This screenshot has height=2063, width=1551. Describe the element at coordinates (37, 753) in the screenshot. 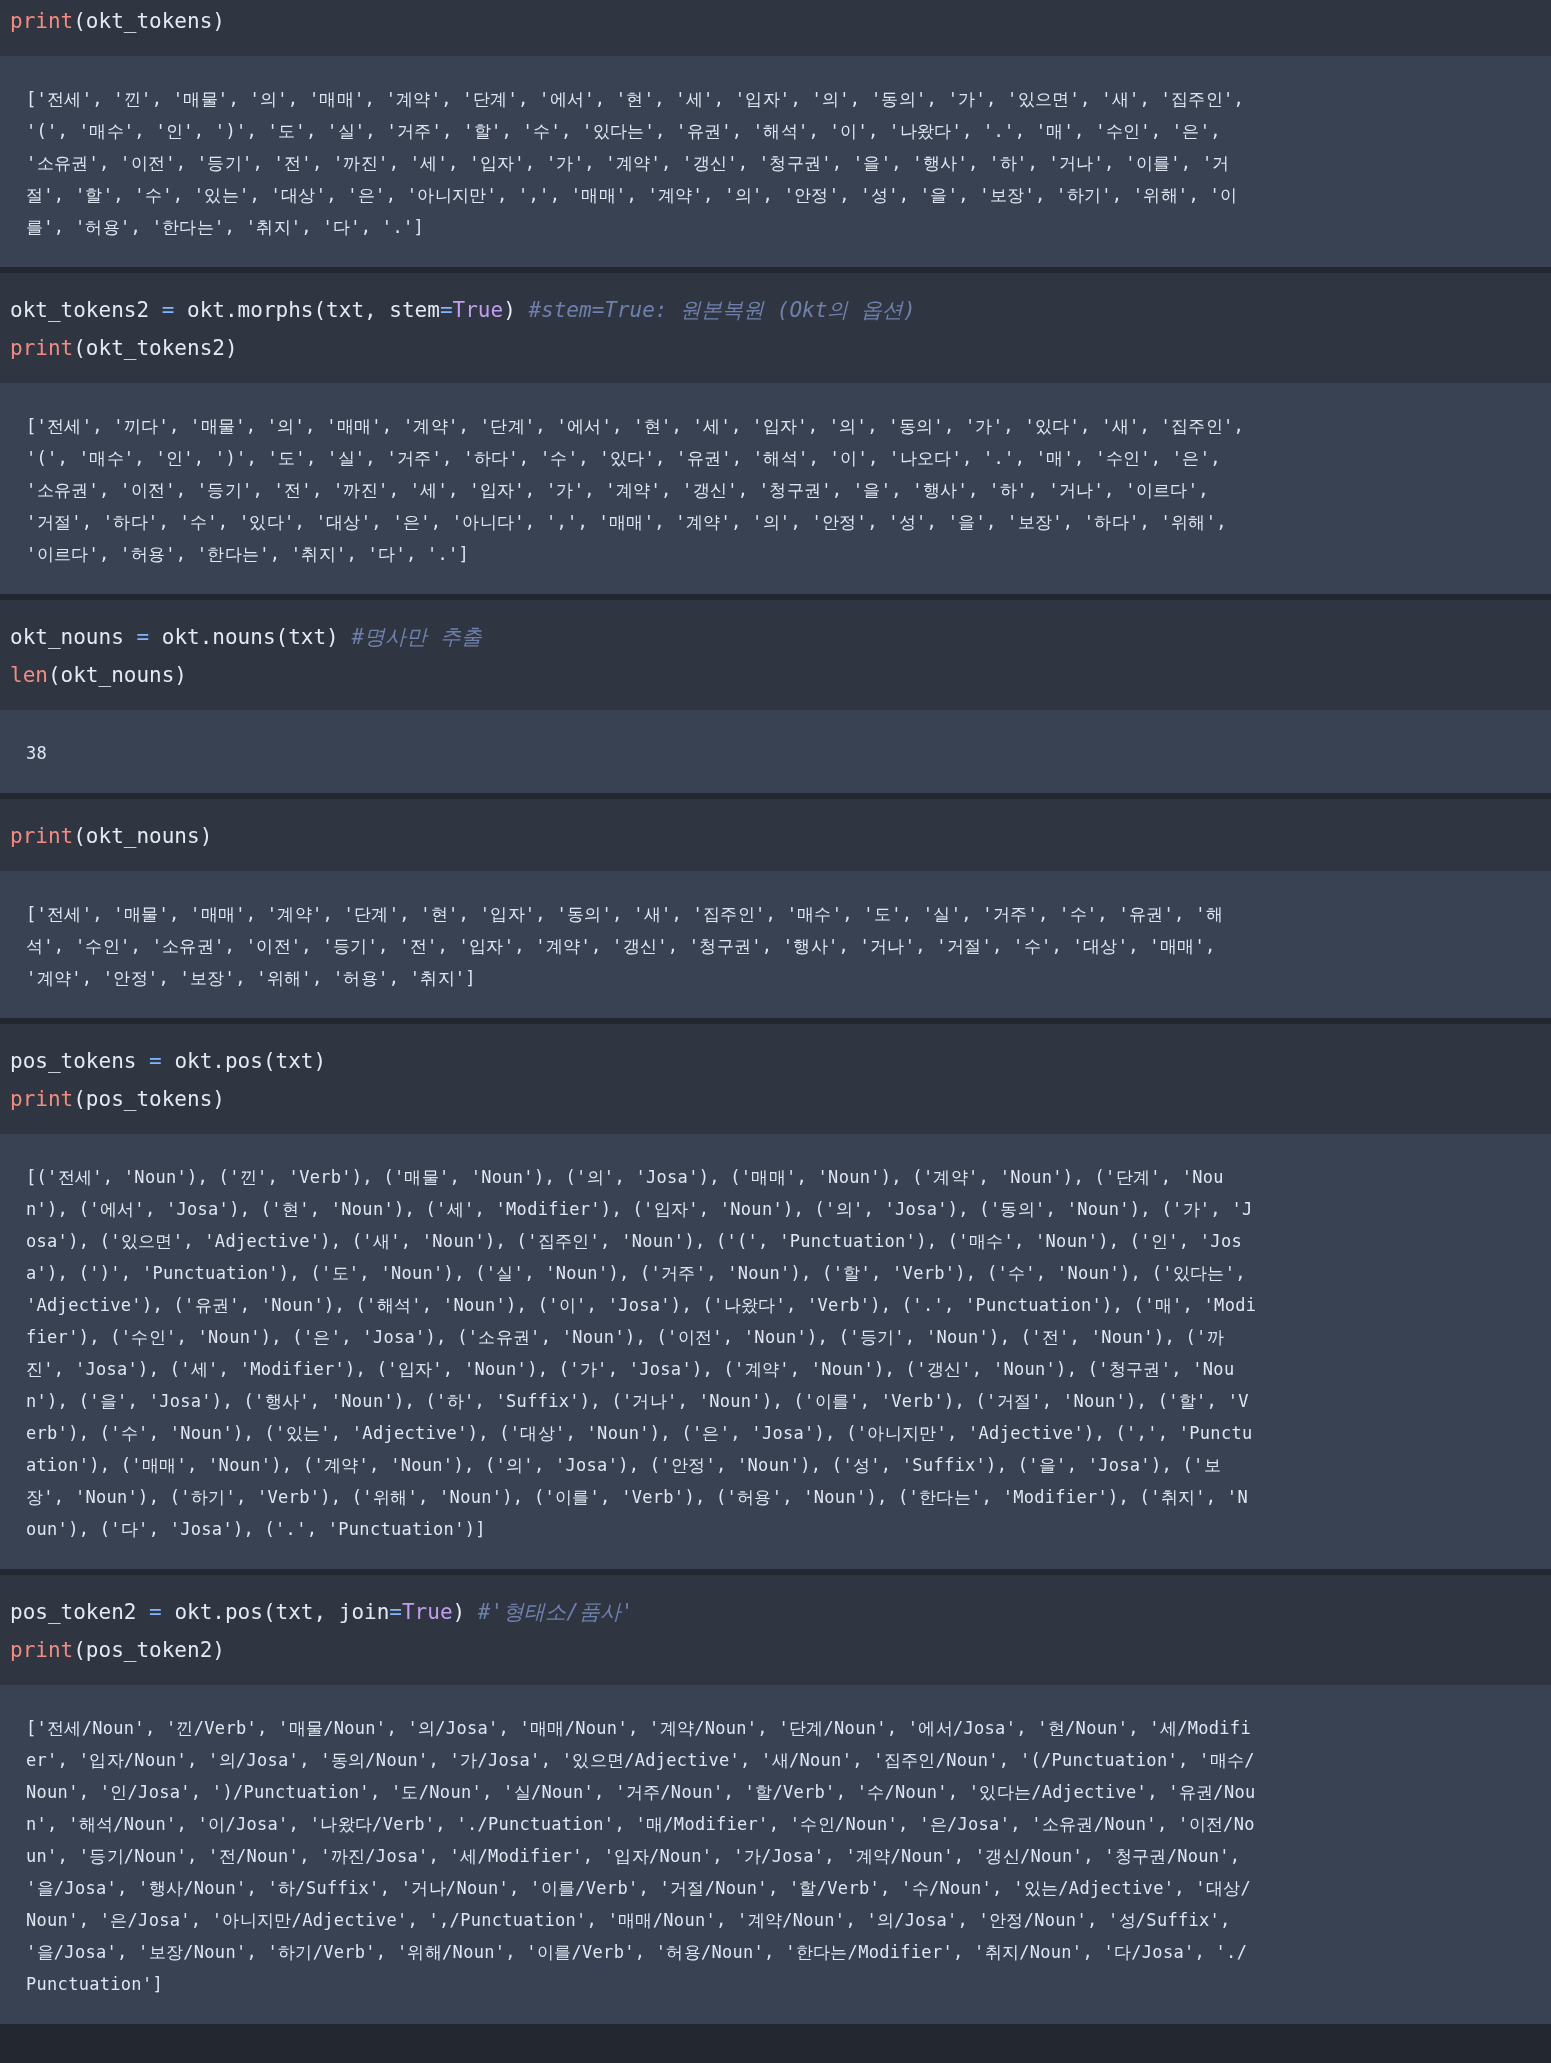

I see `output-text: 38` at that location.